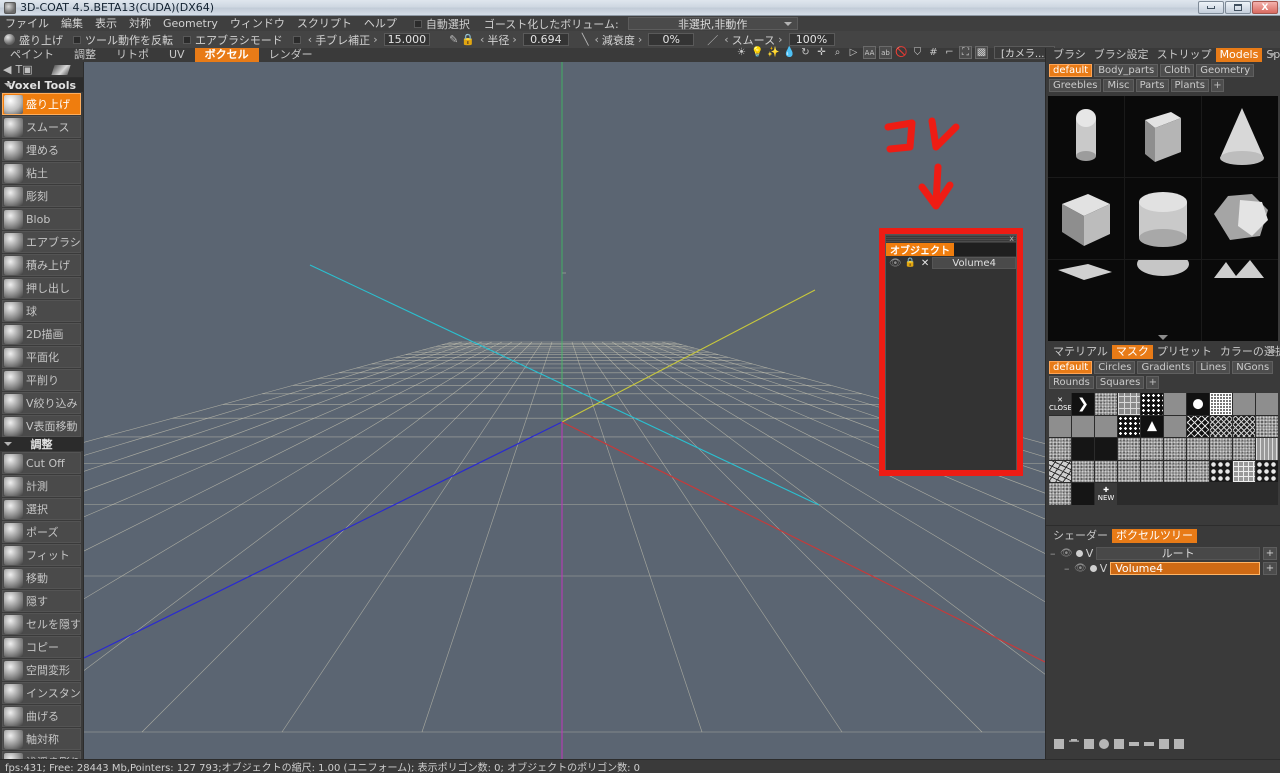 This screenshot has width=1280, height=773. I want to click on tool-item-0-8: 押し出し, so click(41, 288).